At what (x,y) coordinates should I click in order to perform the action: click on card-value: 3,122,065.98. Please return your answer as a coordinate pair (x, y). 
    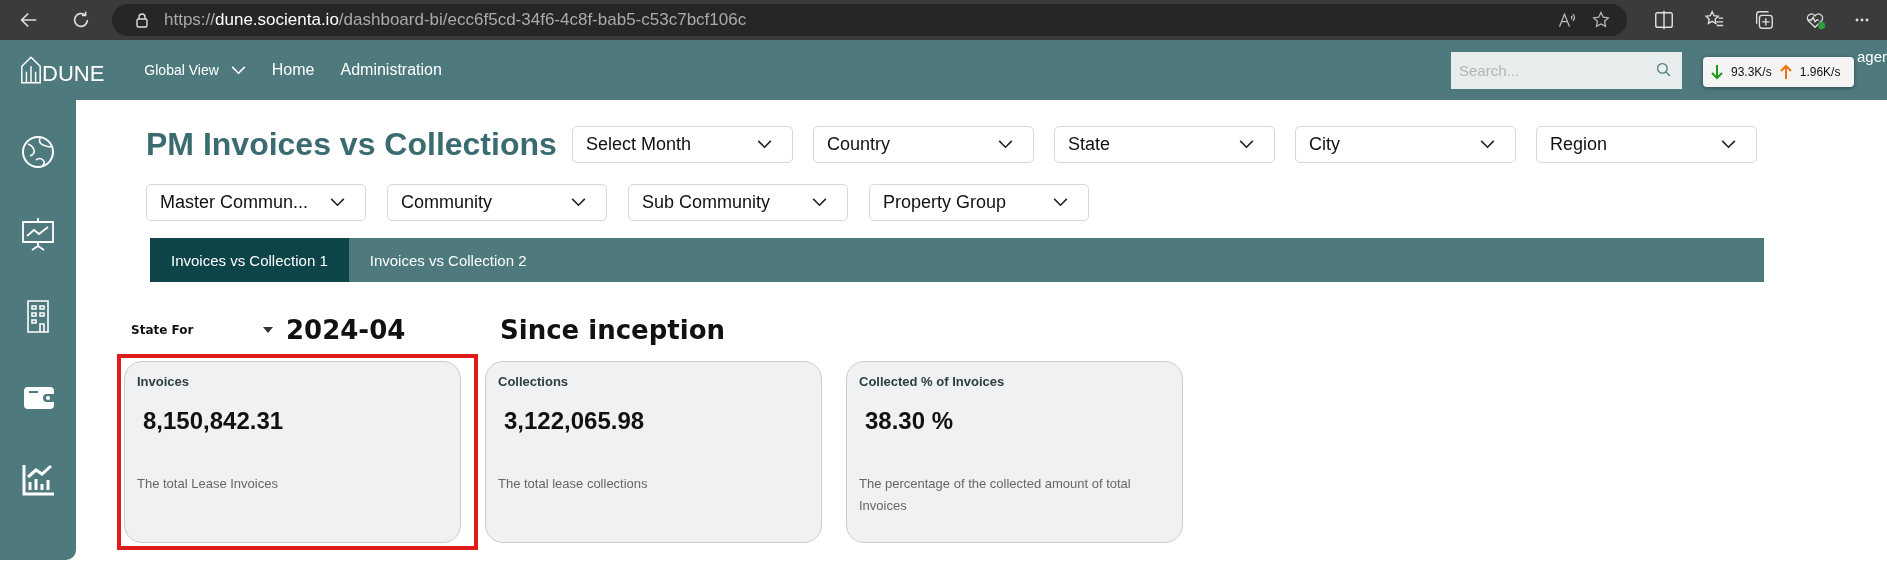
    Looking at the image, I should click on (575, 421).